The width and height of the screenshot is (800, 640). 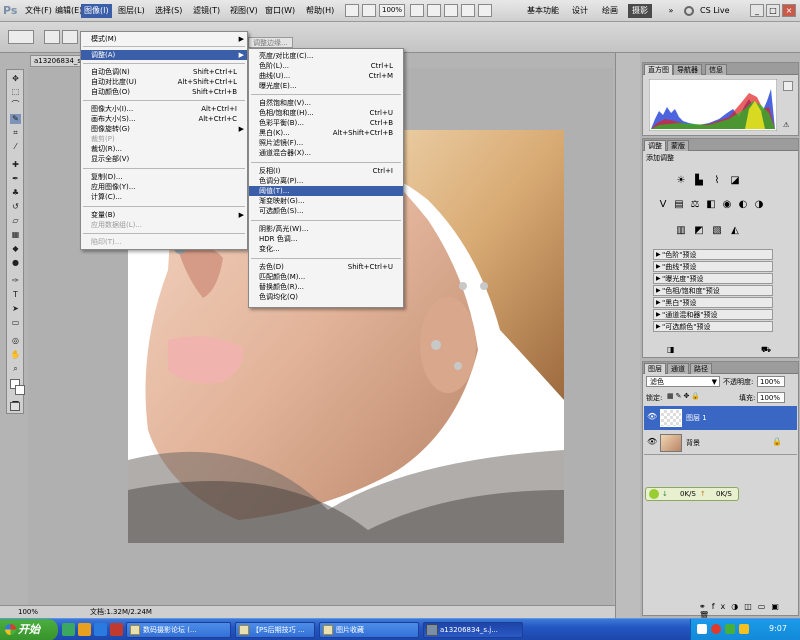 What do you see at coordinates (15, 79) in the screenshot?
I see `move-tool-icon: ✥` at bounding box center [15, 79].